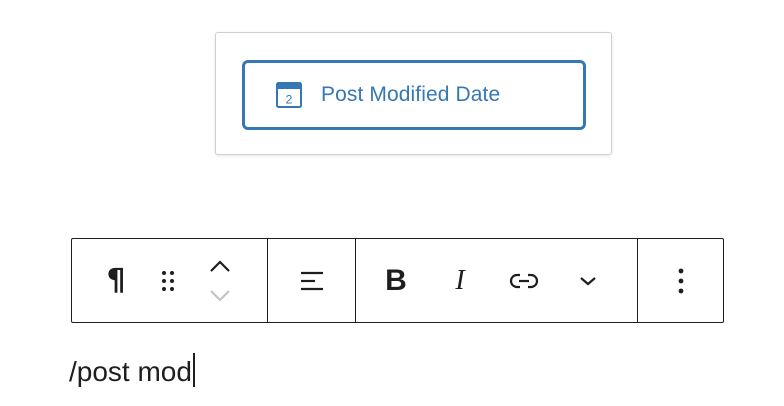 The image size is (784, 406). I want to click on calendar-icon: 2, so click(289, 95).